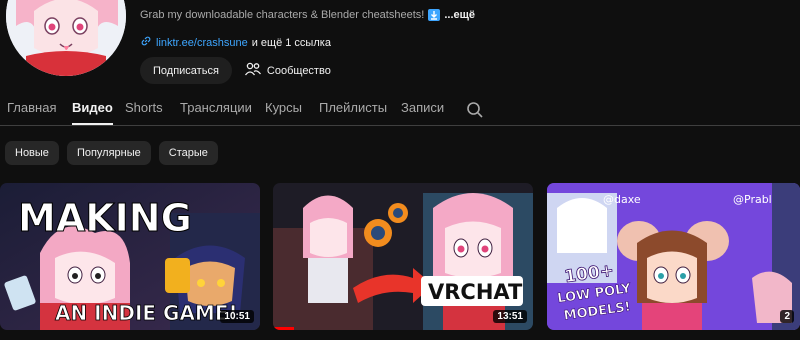  Describe the element at coordinates (237, 316) in the screenshot. I see `video-duration: 10:51` at that location.